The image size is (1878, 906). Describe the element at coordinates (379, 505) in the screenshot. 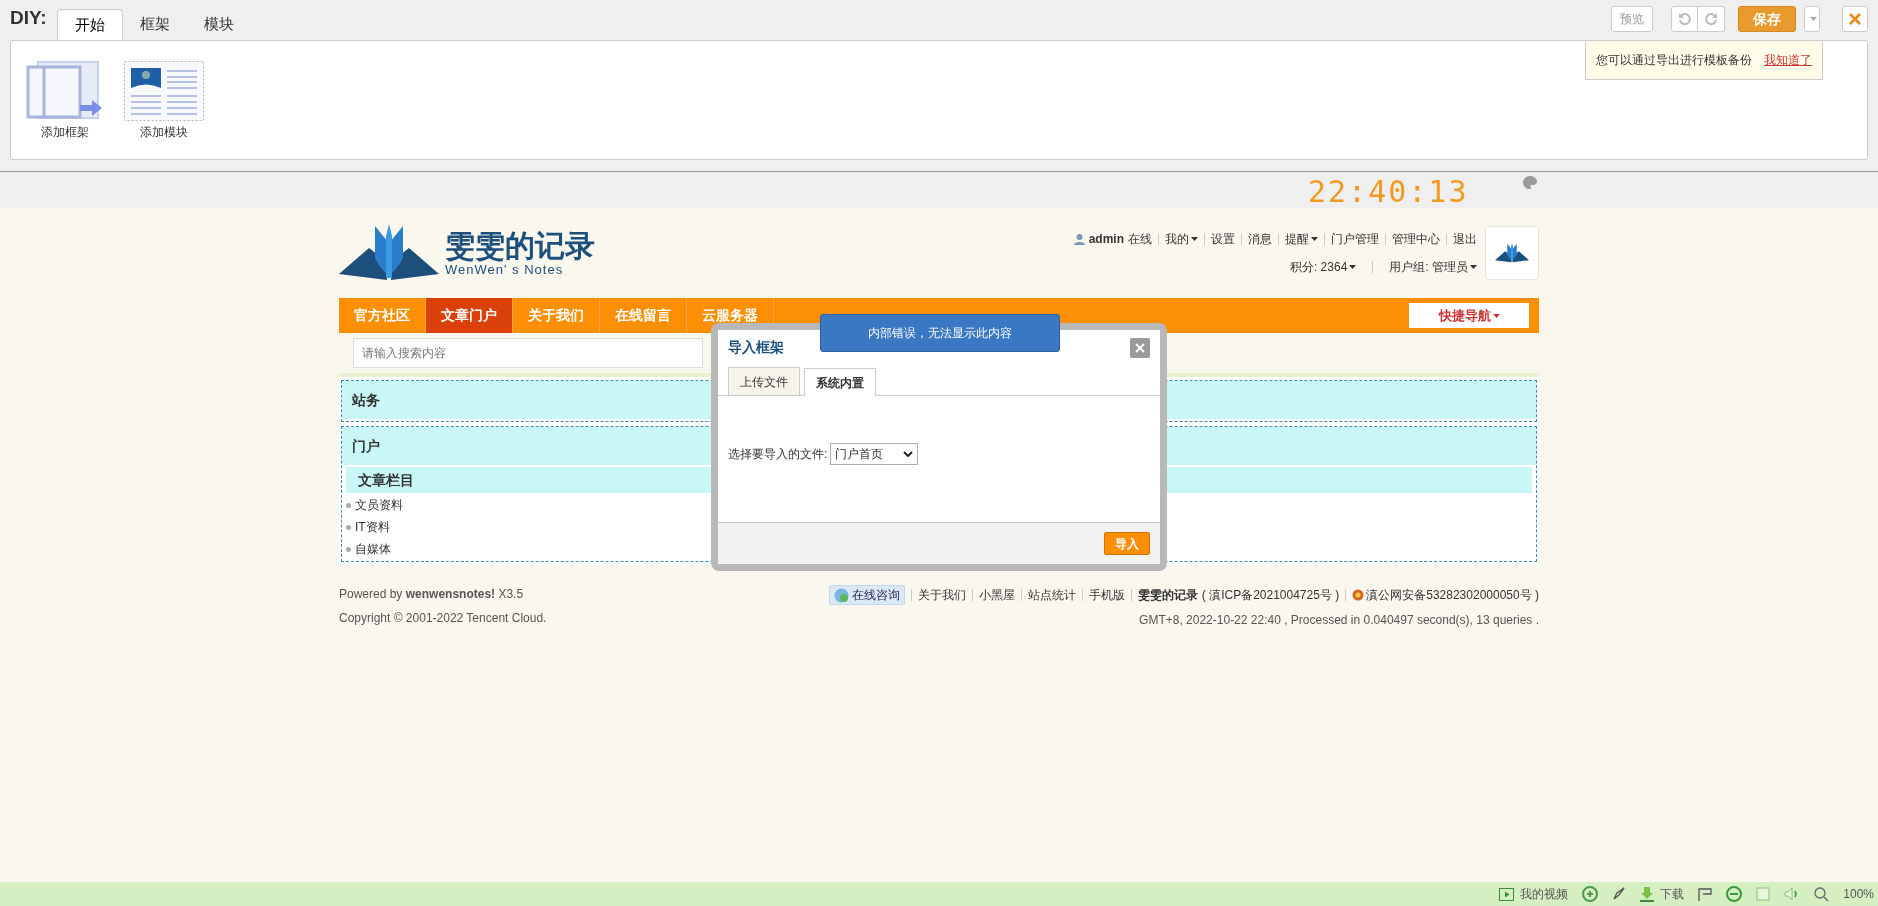

I see `category-link: 文员资料` at that location.